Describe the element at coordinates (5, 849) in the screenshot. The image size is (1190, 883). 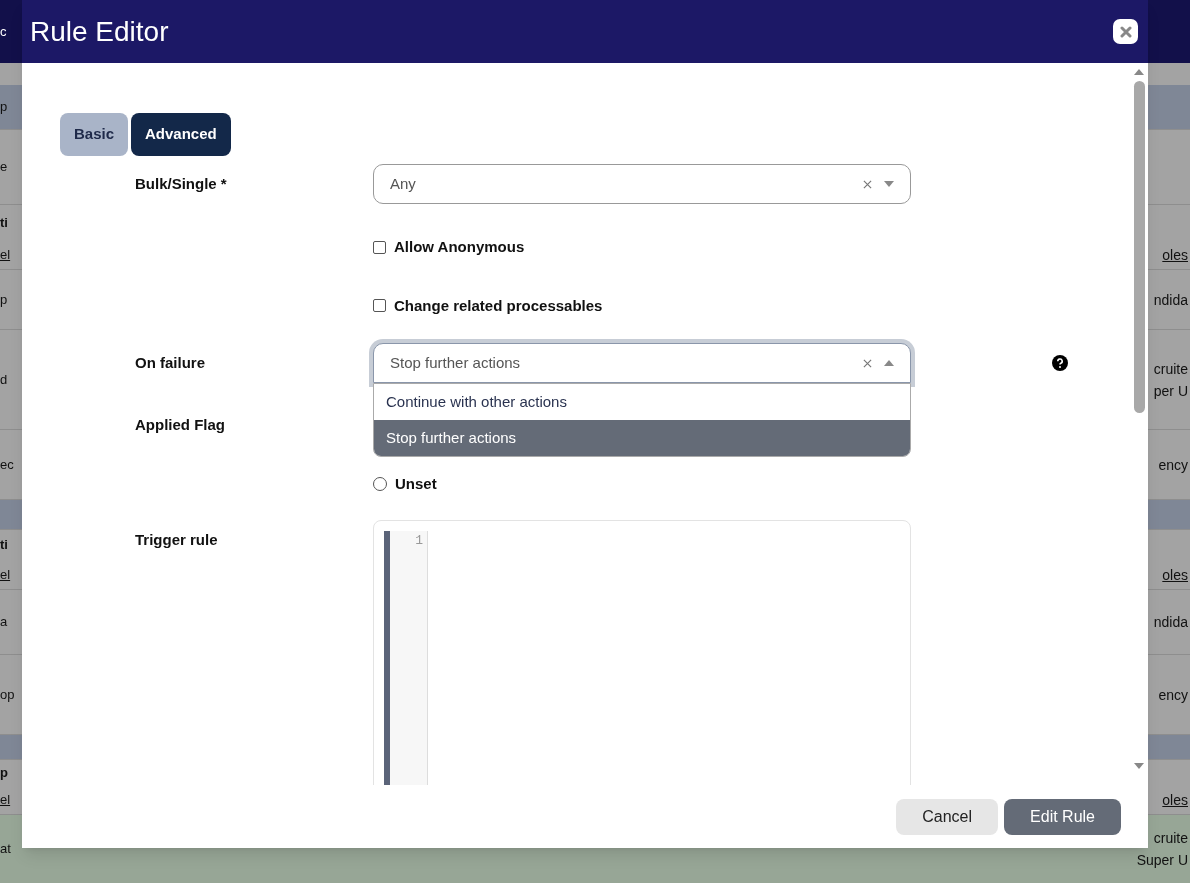
I see `background-text: at` at that location.